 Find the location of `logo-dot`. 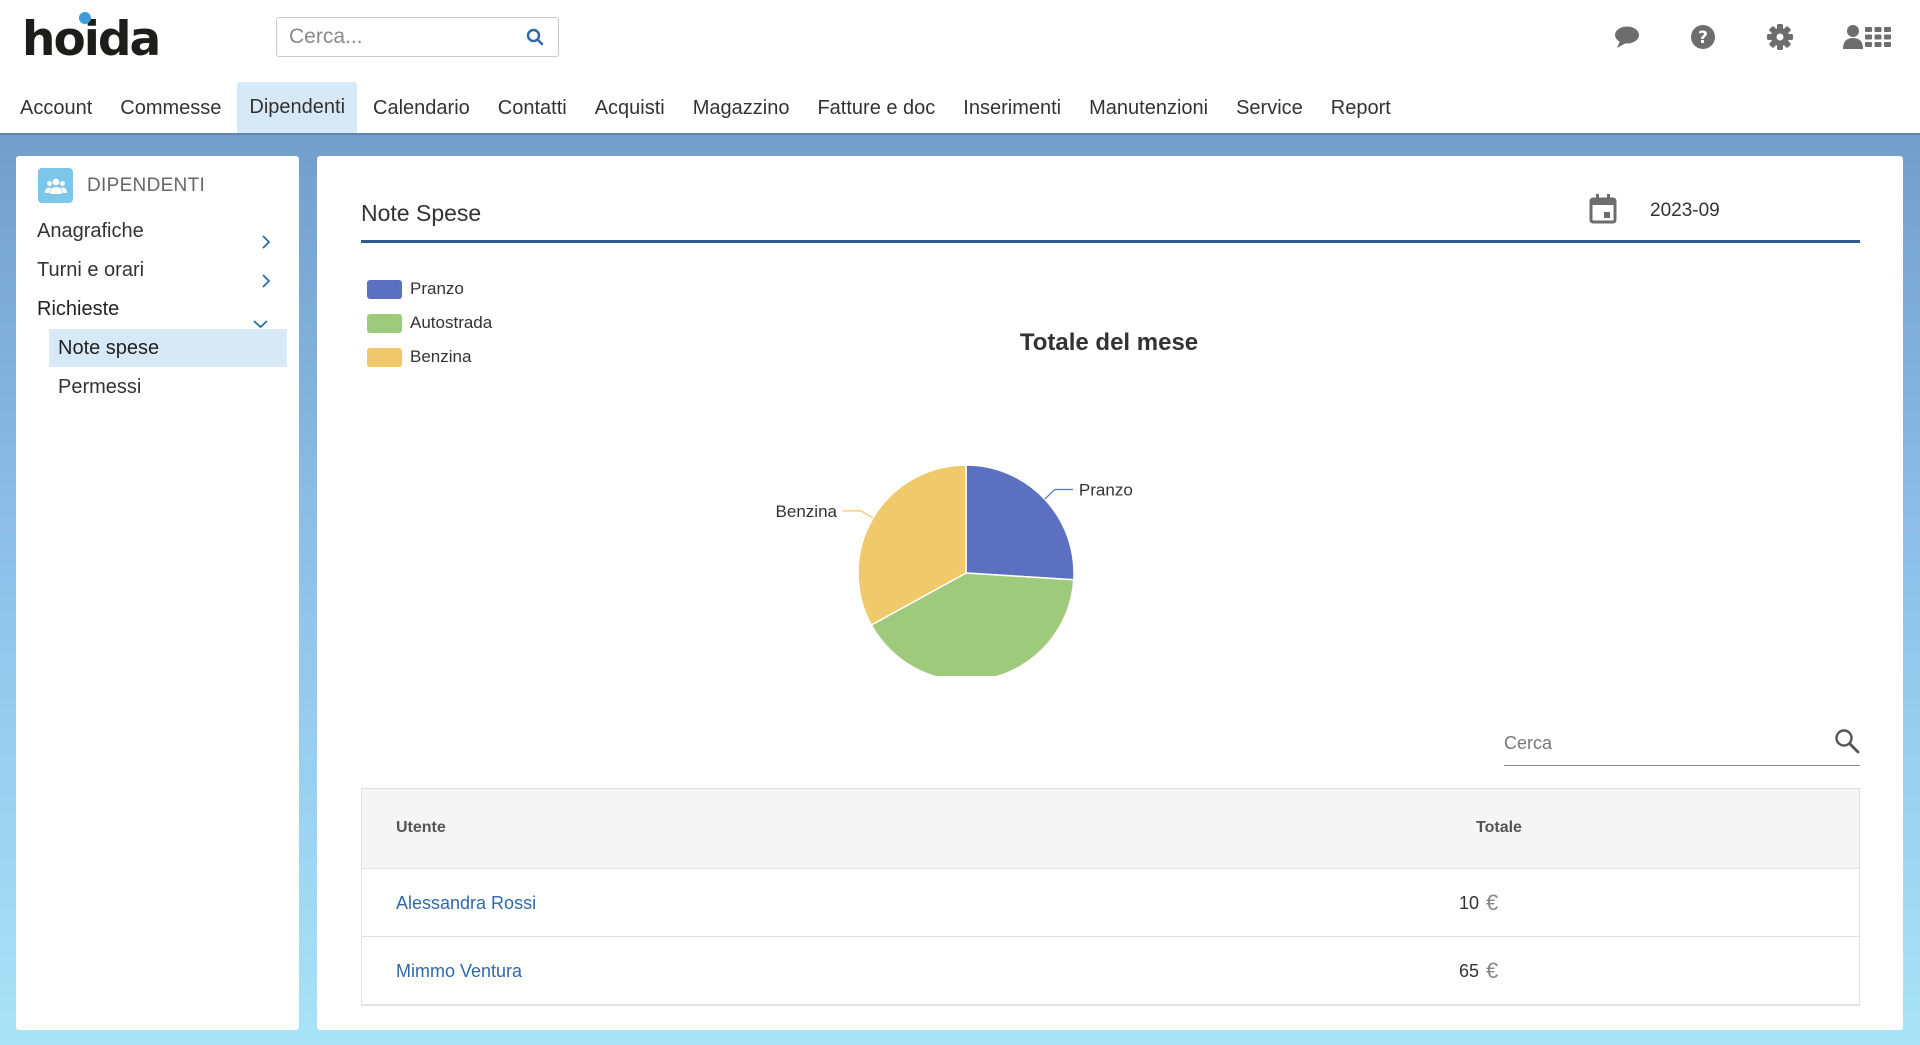

logo-dot is located at coordinates (85, 18).